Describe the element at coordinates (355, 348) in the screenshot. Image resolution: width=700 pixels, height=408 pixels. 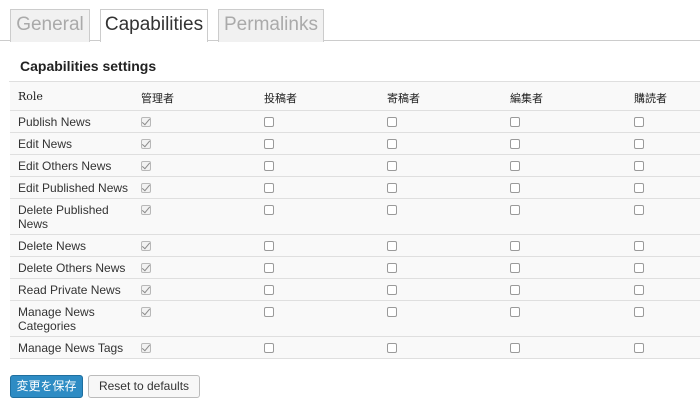
I see `table-row: Manage News Tags` at that location.